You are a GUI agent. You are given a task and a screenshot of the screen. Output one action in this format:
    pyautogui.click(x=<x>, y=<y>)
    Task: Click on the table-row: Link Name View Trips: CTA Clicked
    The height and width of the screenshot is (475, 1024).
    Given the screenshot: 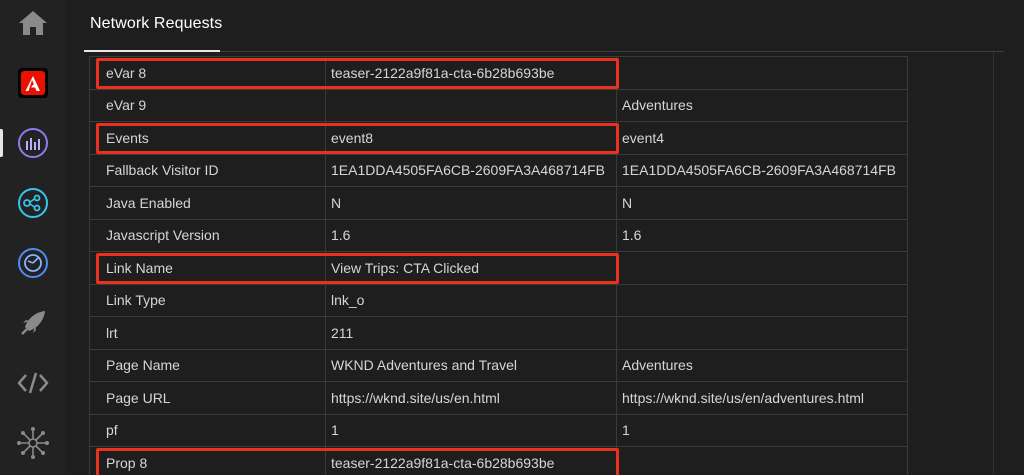 What is the action you would take?
    pyautogui.click(x=498, y=268)
    